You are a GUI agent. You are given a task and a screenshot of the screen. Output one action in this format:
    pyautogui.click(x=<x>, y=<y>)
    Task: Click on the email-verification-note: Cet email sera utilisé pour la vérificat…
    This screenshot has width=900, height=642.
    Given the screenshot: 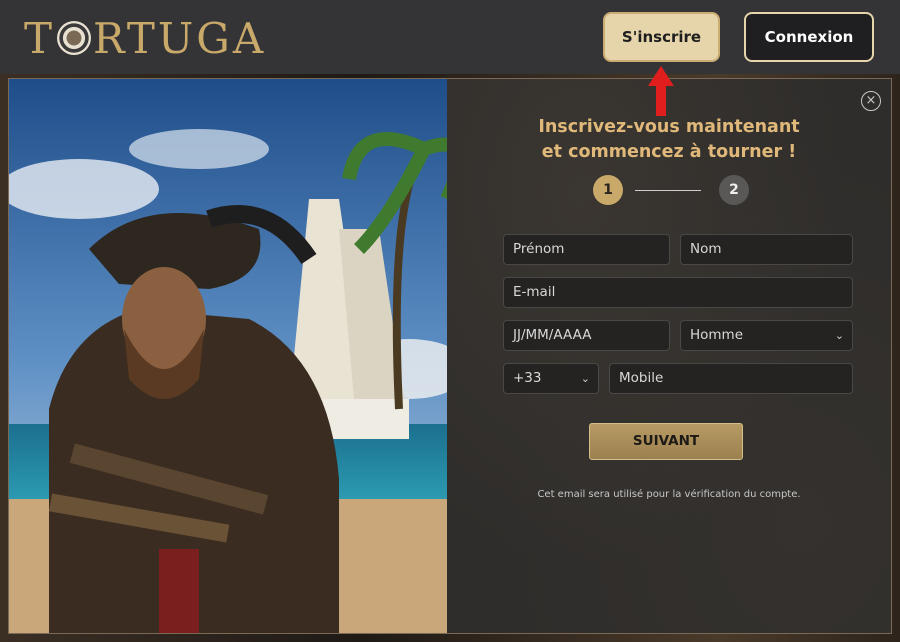 What is the action you would take?
    pyautogui.click(x=669, y=494)
    